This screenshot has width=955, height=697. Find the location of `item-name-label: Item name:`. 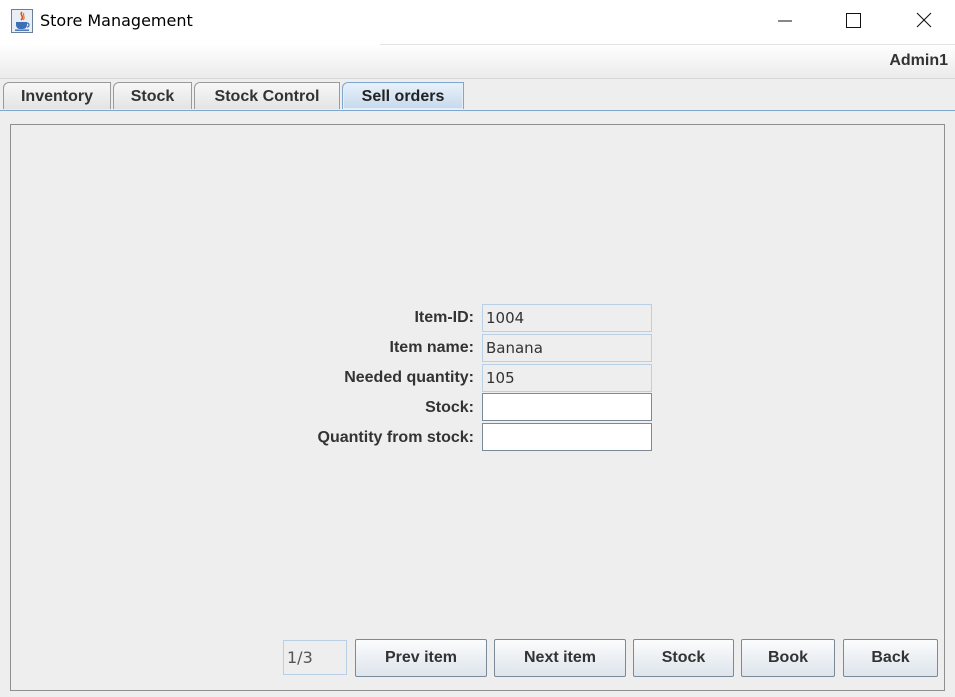

item-name-label: Item name: is located at coordinates (431, 347).